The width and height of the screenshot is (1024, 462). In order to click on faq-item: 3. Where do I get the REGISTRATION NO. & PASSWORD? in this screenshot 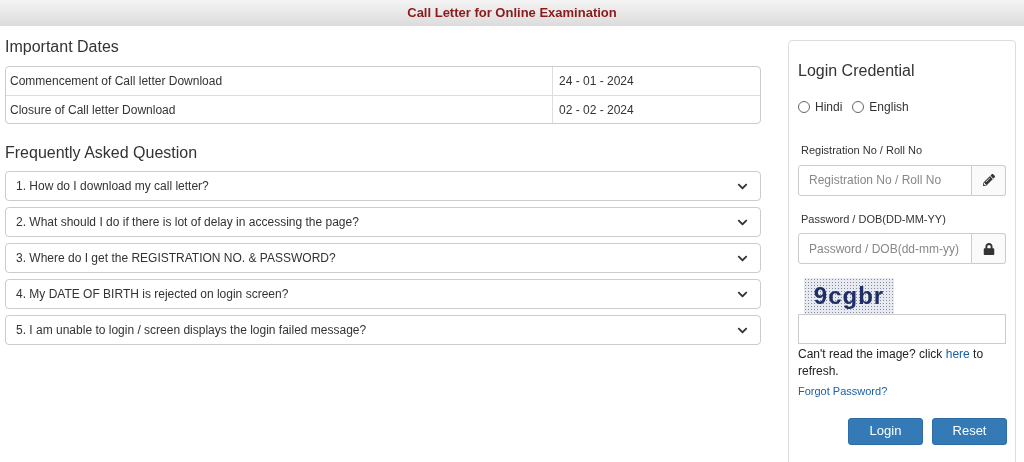, I will do `click(383, 258)`.